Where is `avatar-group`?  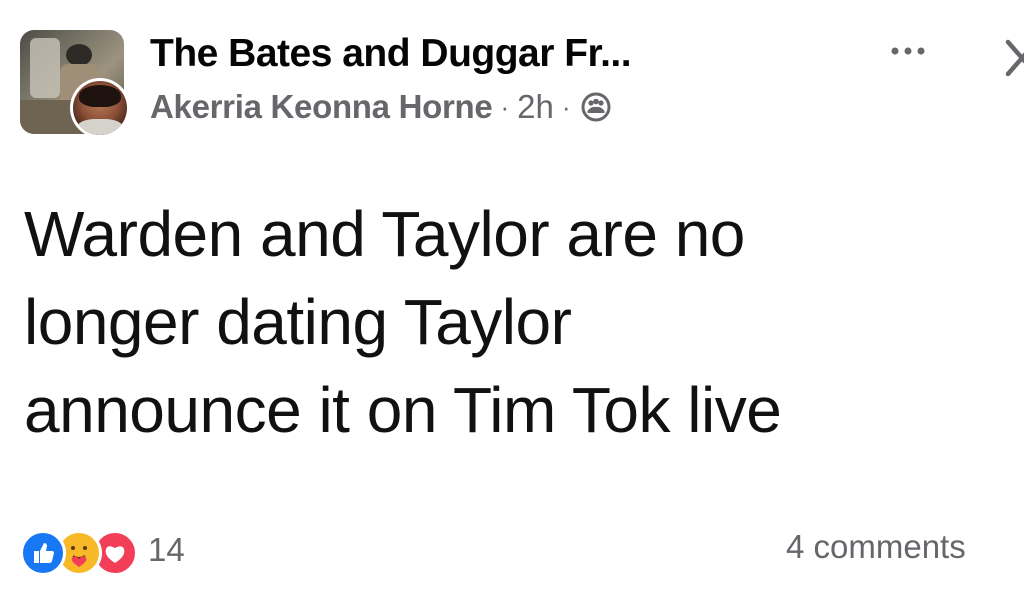
avatar-group is located at coordinates (74, 85).